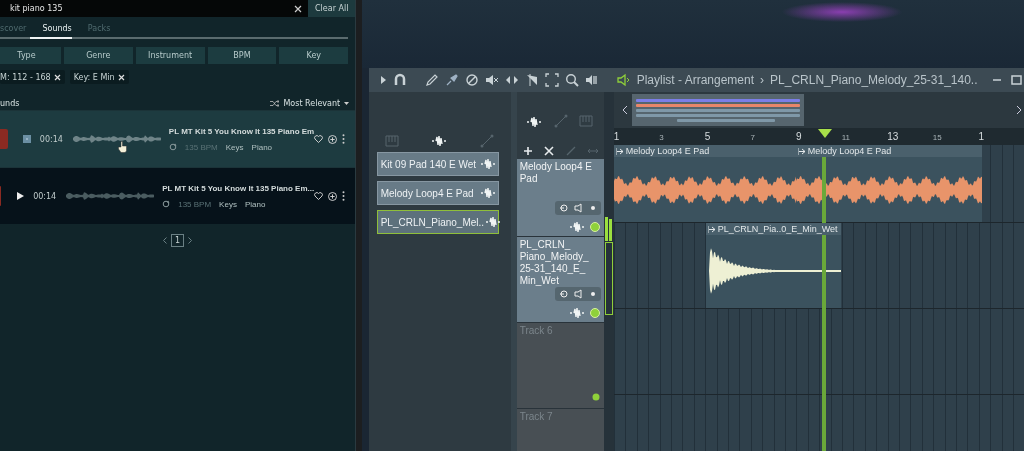 Image resolution: width=1024 pixels, height=451 pixels. What do you see at coordinates (937, 137) in the screenshot?
I see `bar-number: 15` at bounding box center [937, 137].